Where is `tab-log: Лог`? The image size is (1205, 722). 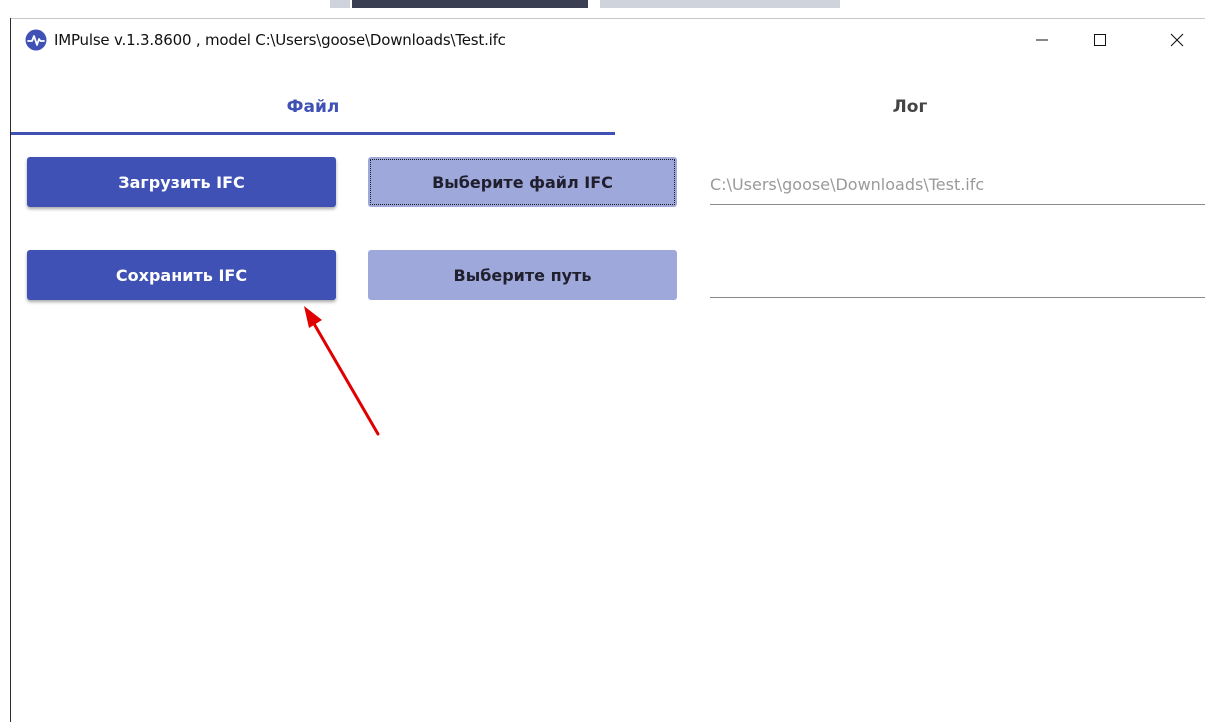 tab-log: Лог is located at coordinates (910, 107).